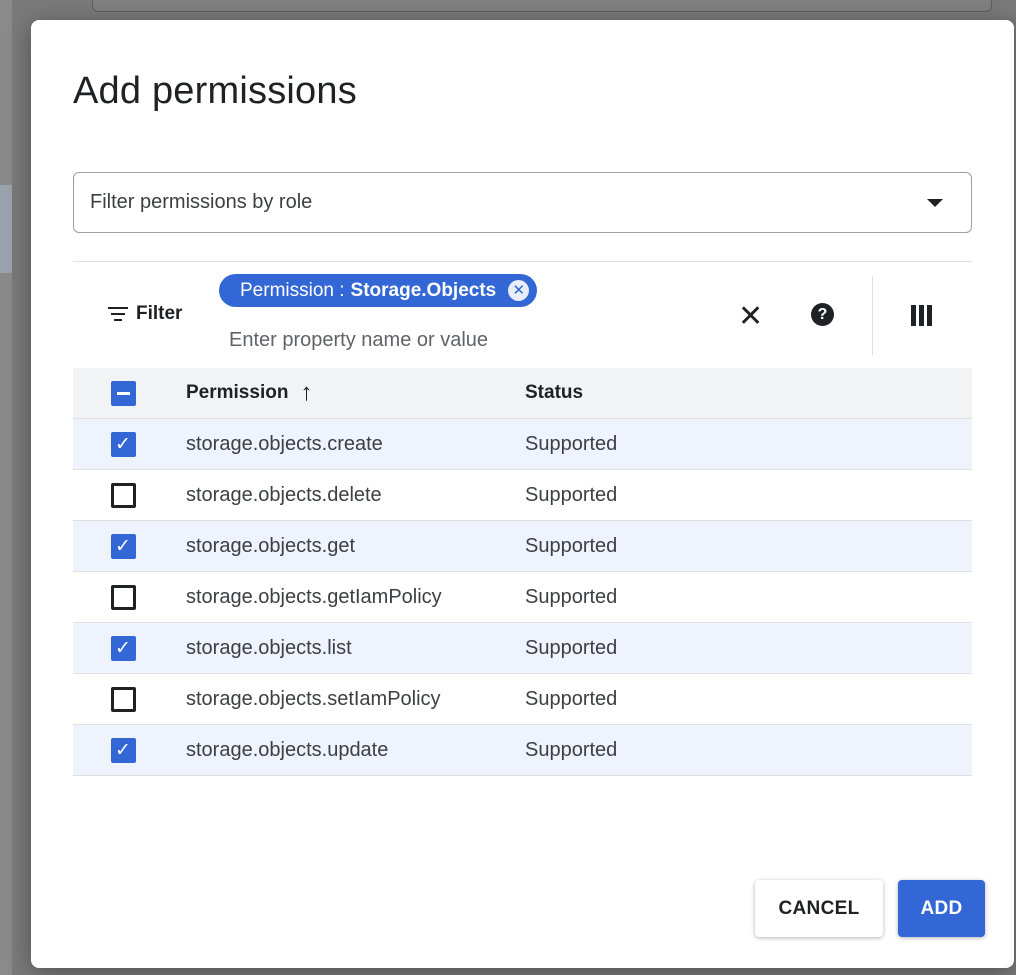 The width and height of the screenshot is (1016, 975). Describe the element at coordinates (292, 290) in the screenshot. I see `chip-key: Permission :` at that location.